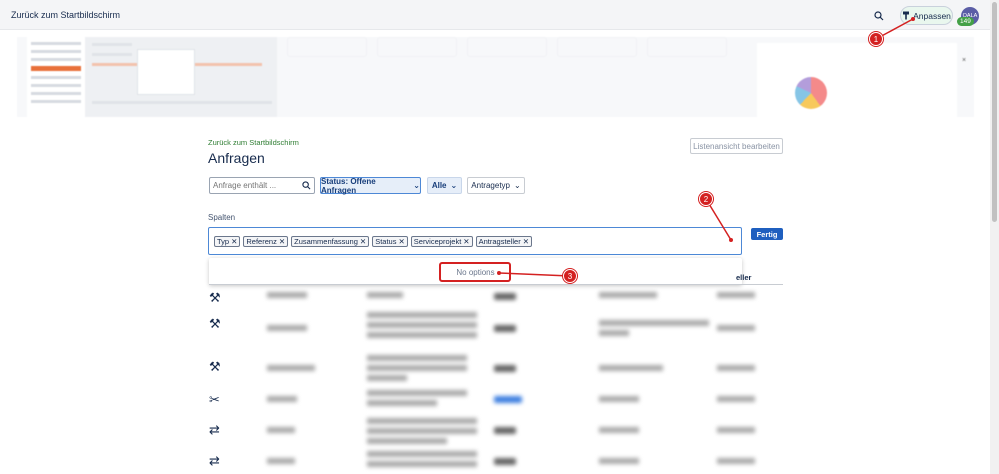 The width and height of the screenshot is (999, 474). I want to click on edit-list-view-button: Listenansicht bearbeiten, so click(736, 146).